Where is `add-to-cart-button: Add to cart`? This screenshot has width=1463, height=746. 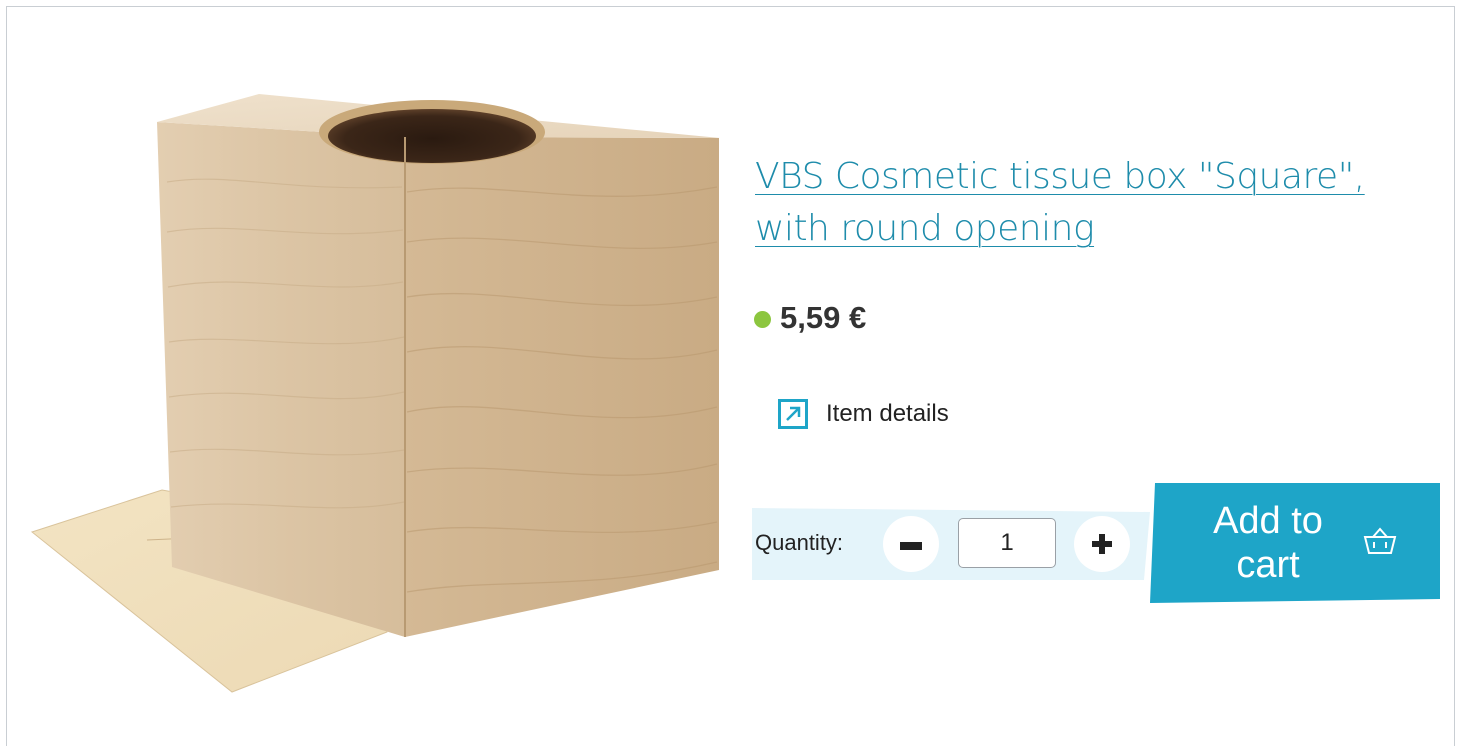 add-to-cart-button: Add to cart is located at coordinates (1295, 543).